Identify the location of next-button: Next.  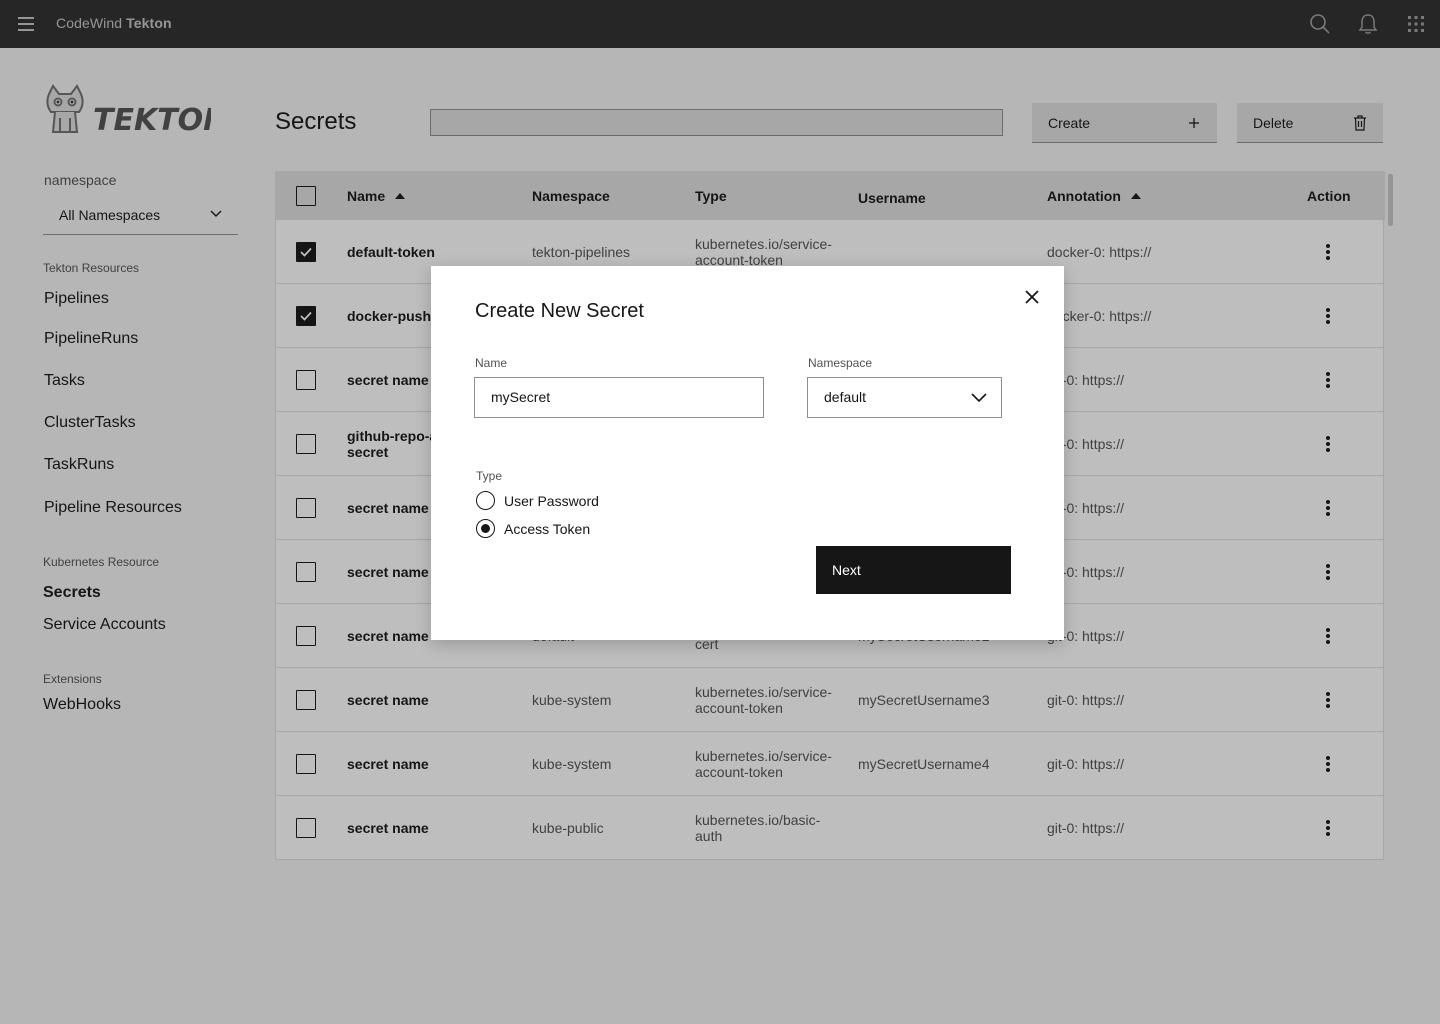
(913, 570).